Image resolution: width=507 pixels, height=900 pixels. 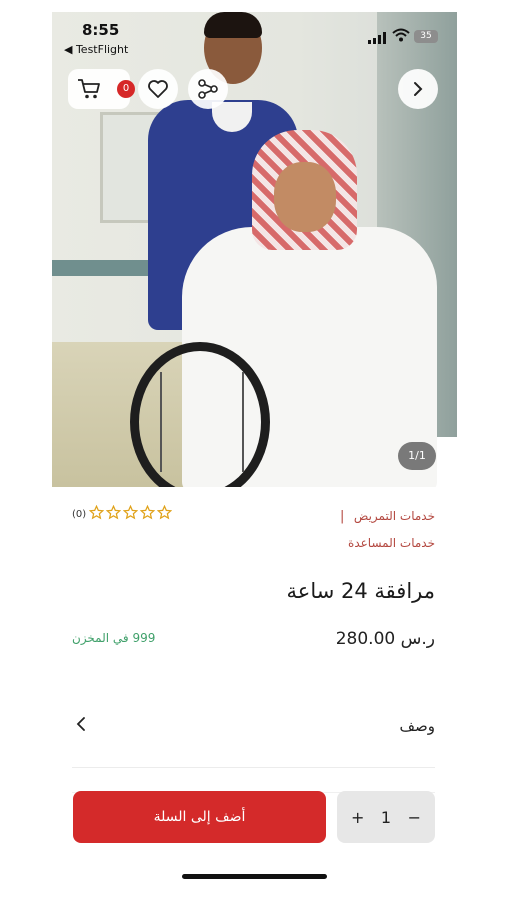 I want to click on quantity-decrease-button: −, so click(x=414, y=817).